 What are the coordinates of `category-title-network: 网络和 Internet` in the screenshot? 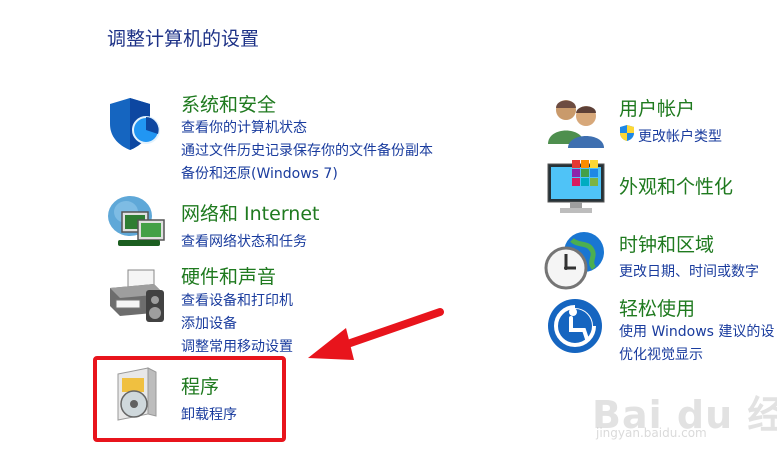 It's located at (250, 212).